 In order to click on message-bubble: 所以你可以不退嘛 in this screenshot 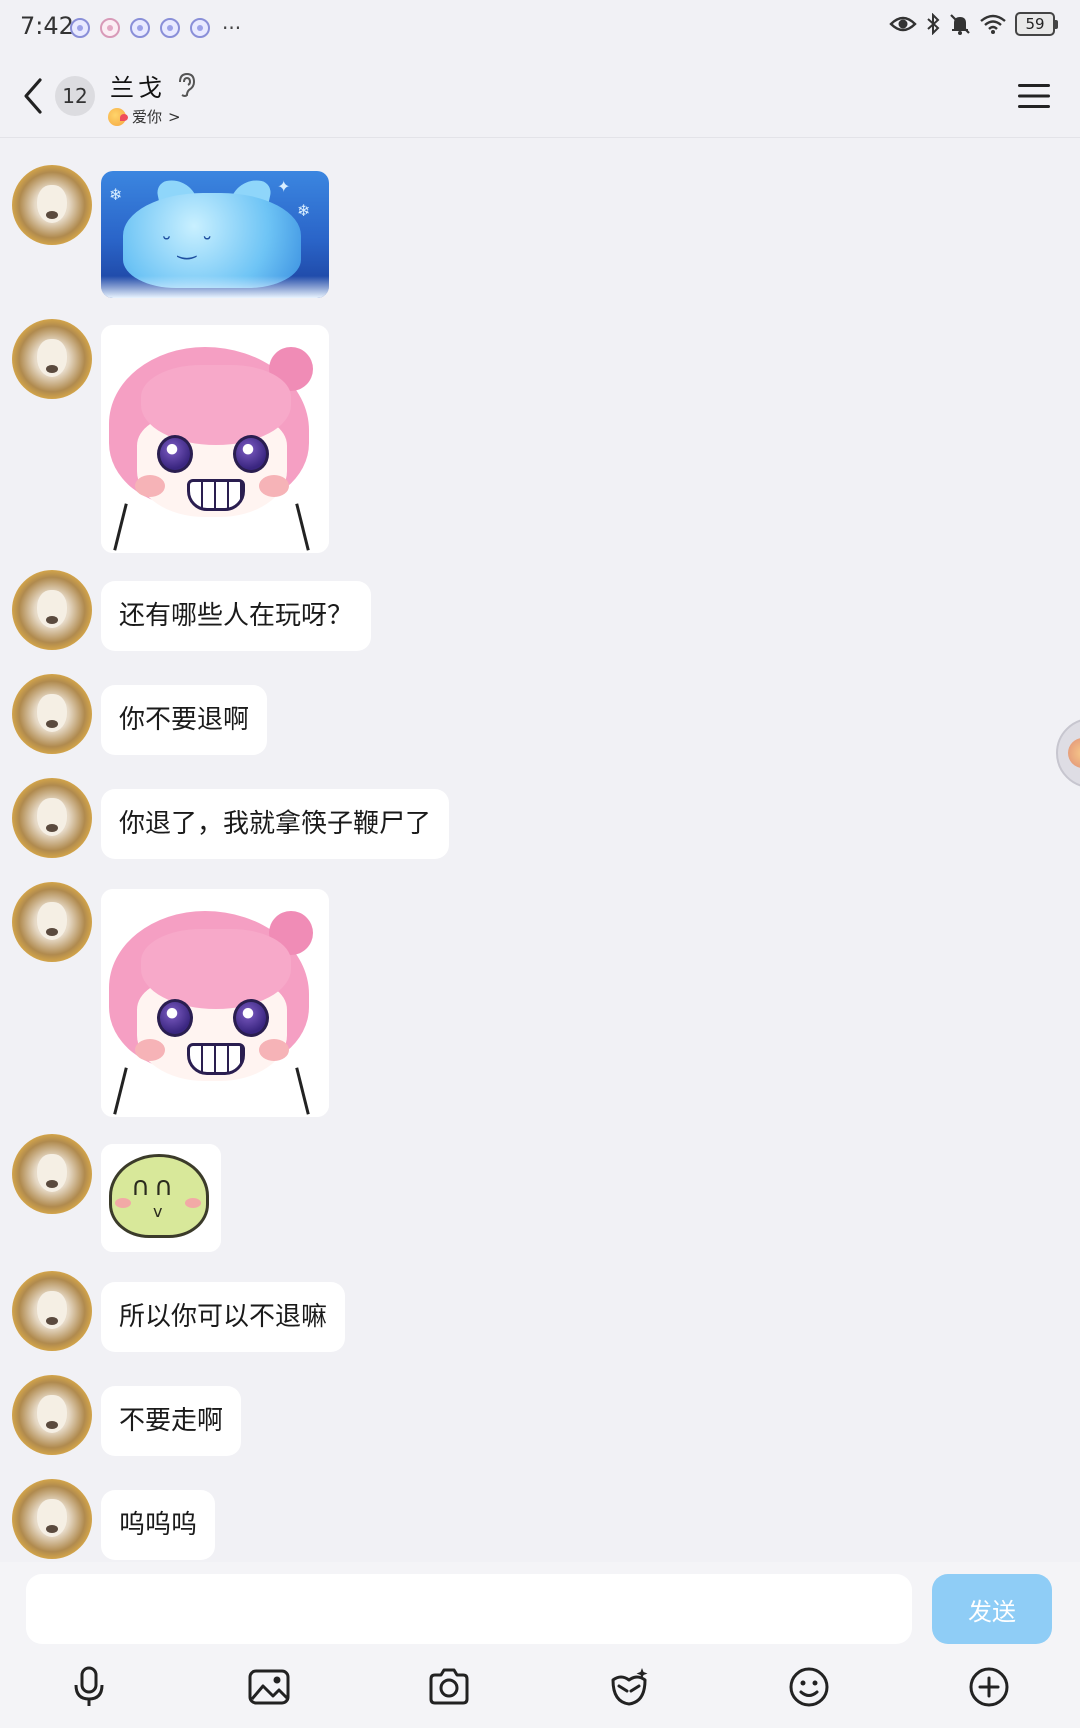, I will do `click(223, 1317)`.